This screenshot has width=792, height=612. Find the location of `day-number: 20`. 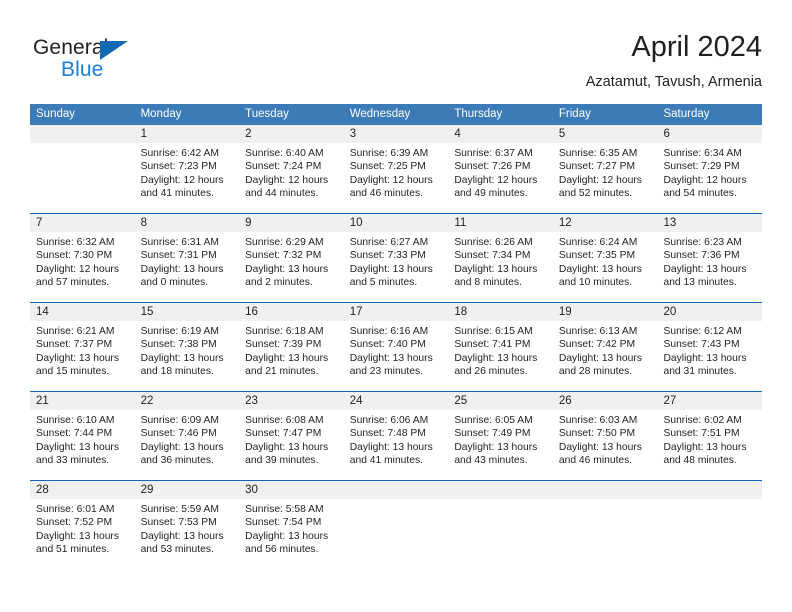

day-number: 20 is located at coordinates (709, 312).